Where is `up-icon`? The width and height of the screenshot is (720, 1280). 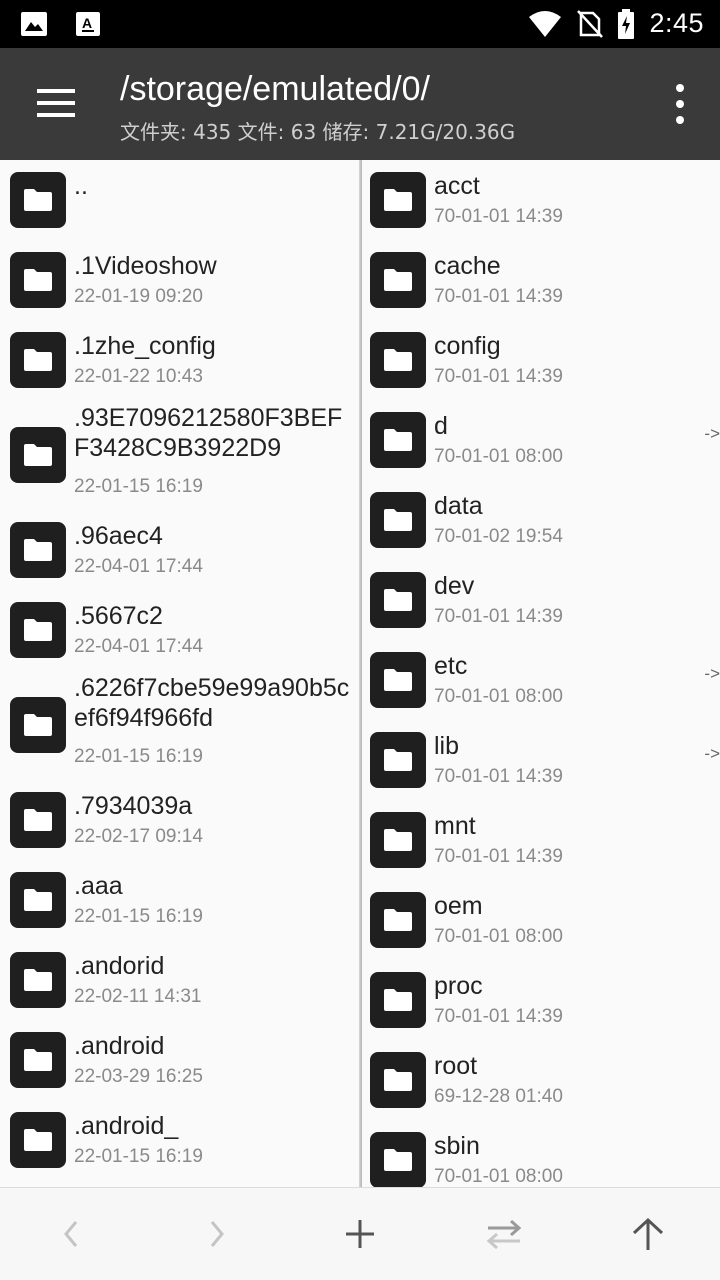
up-icon is located at coordinates (648, 1233).